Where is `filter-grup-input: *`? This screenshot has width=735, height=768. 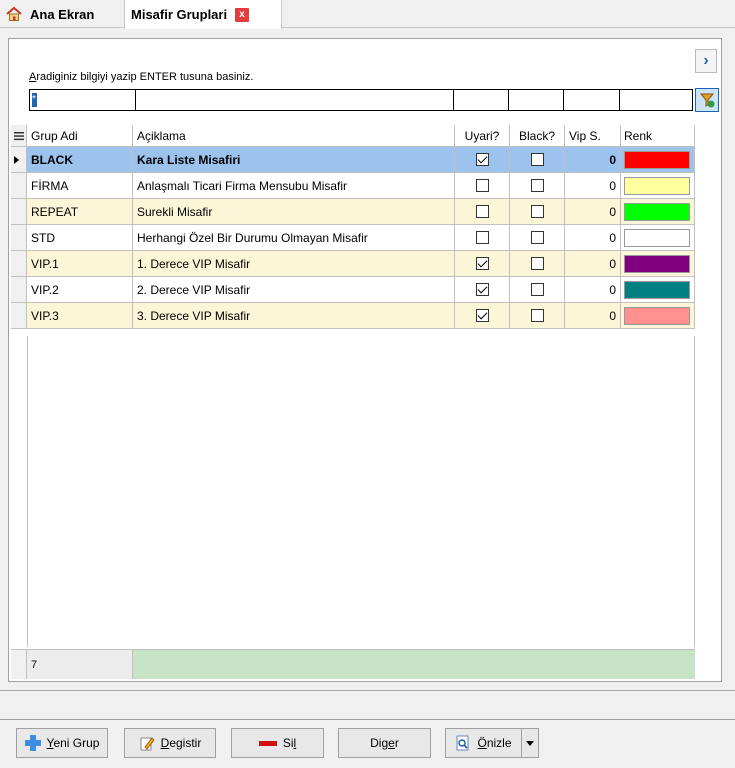
filter-grup-input: * is located at coordinates (82, 100).